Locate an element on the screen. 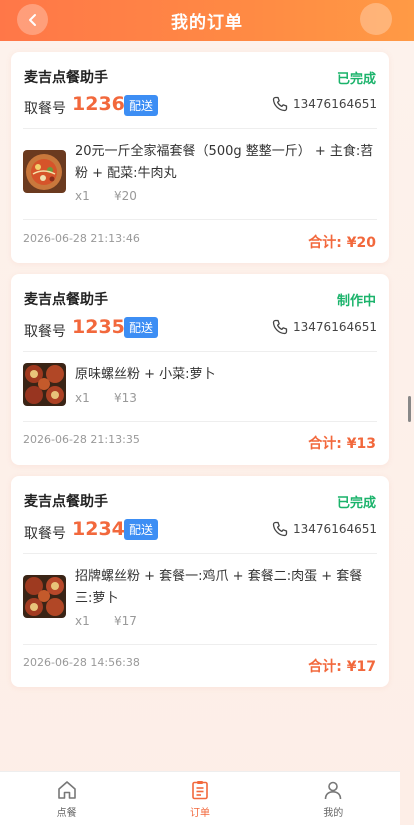 The height and width of the screenshot is (825, 414). order-total: 合计: ¥20 is located at coordinates (342, 243).